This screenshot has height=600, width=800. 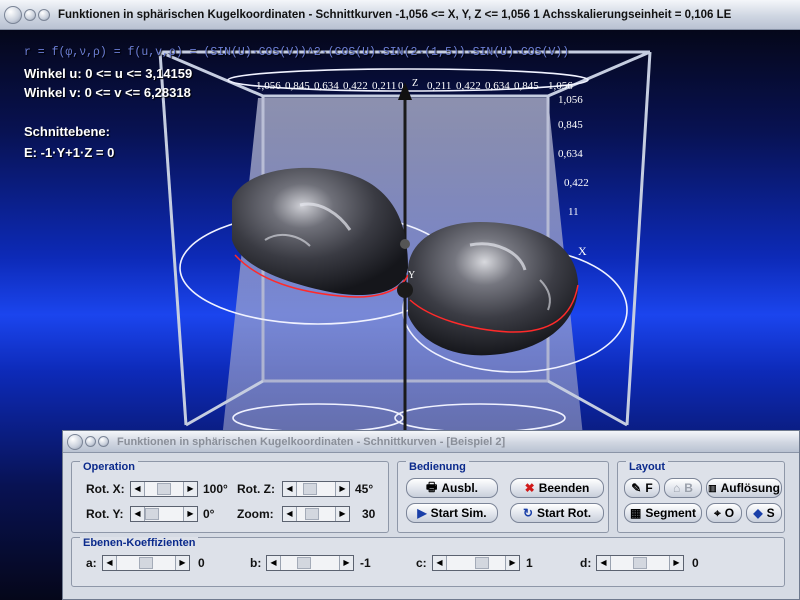 What do you see at coordinates (346, 563) in the screenshot?
I see `coef-b-increase-icon: ▶` at bounding box center [346, 563].